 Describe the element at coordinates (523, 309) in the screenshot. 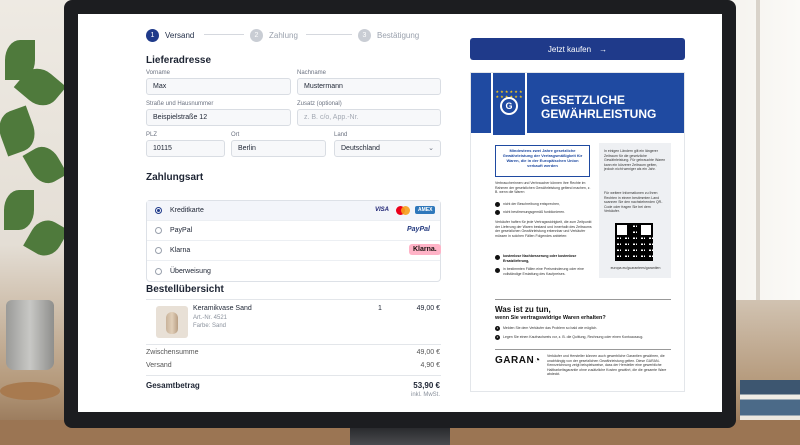

I see `what-to-do-title: Was ist zu tun,` at that location.